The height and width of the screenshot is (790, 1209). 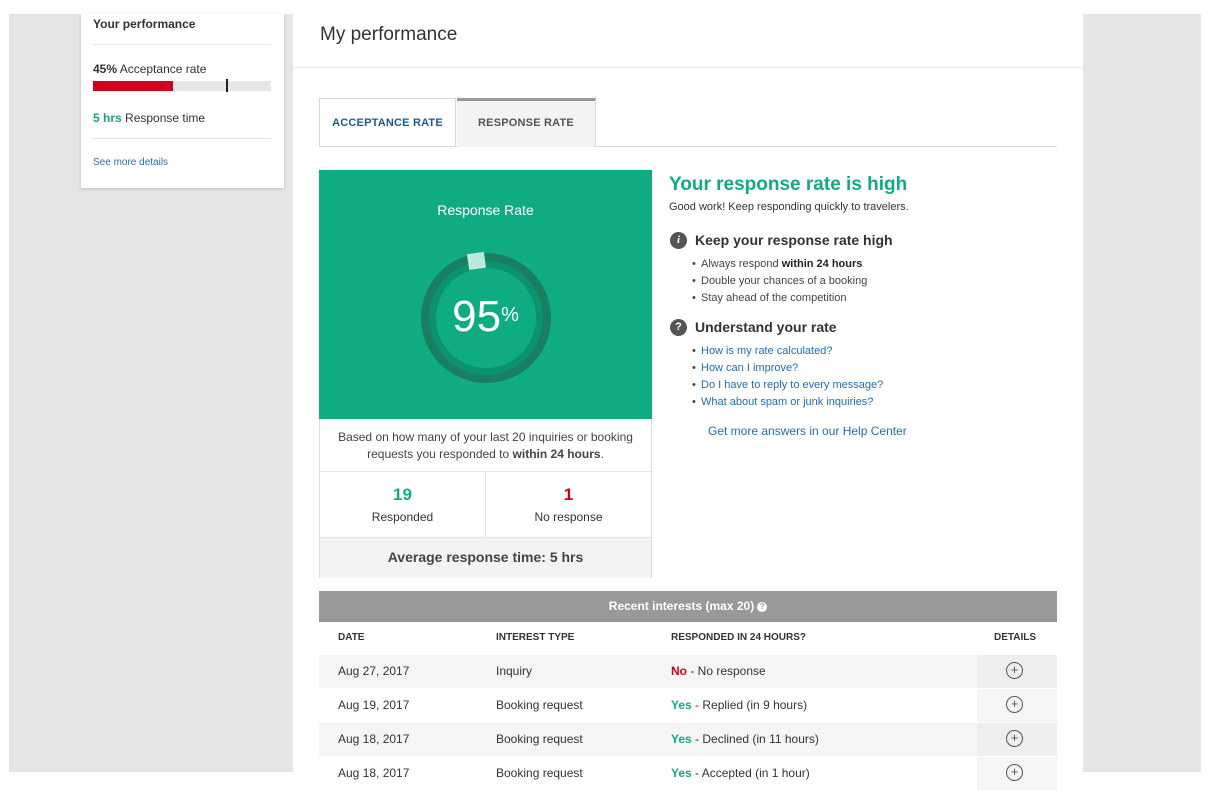 I want to click on acceptance-value: 45%, so click(x=105, y=69).